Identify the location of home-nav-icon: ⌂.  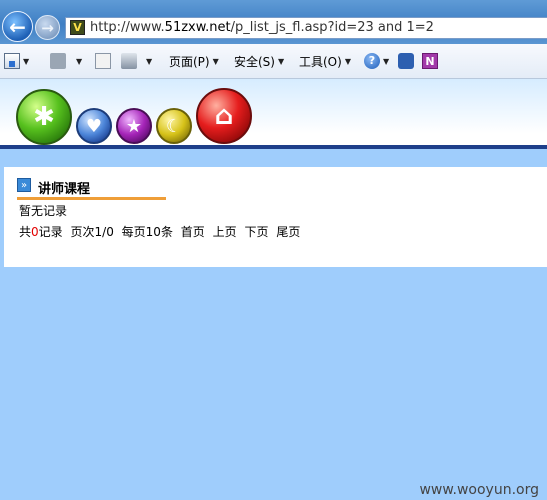
(224, 116).